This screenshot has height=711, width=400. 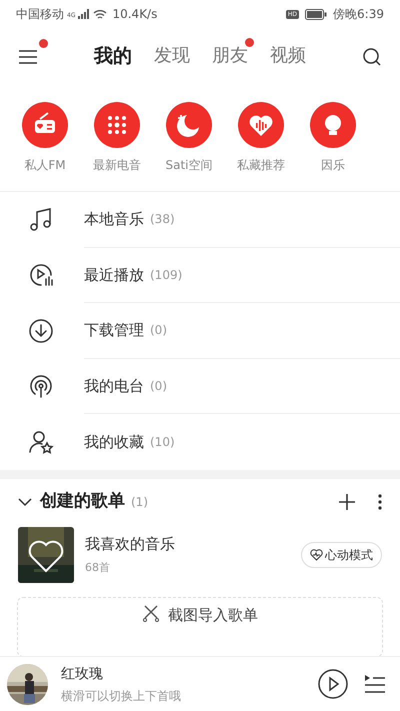 I want to click on library-item: 本地音乐 (38), so click(x=200, y=220).